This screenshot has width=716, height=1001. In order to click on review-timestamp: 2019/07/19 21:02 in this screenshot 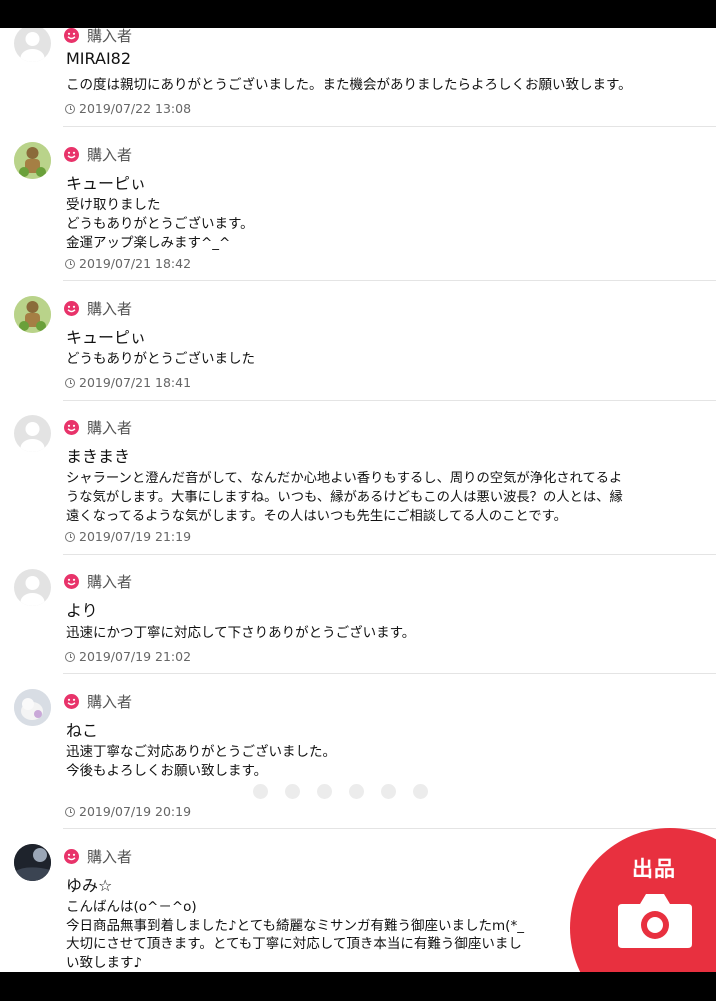, I will do `click(128, 656)`.